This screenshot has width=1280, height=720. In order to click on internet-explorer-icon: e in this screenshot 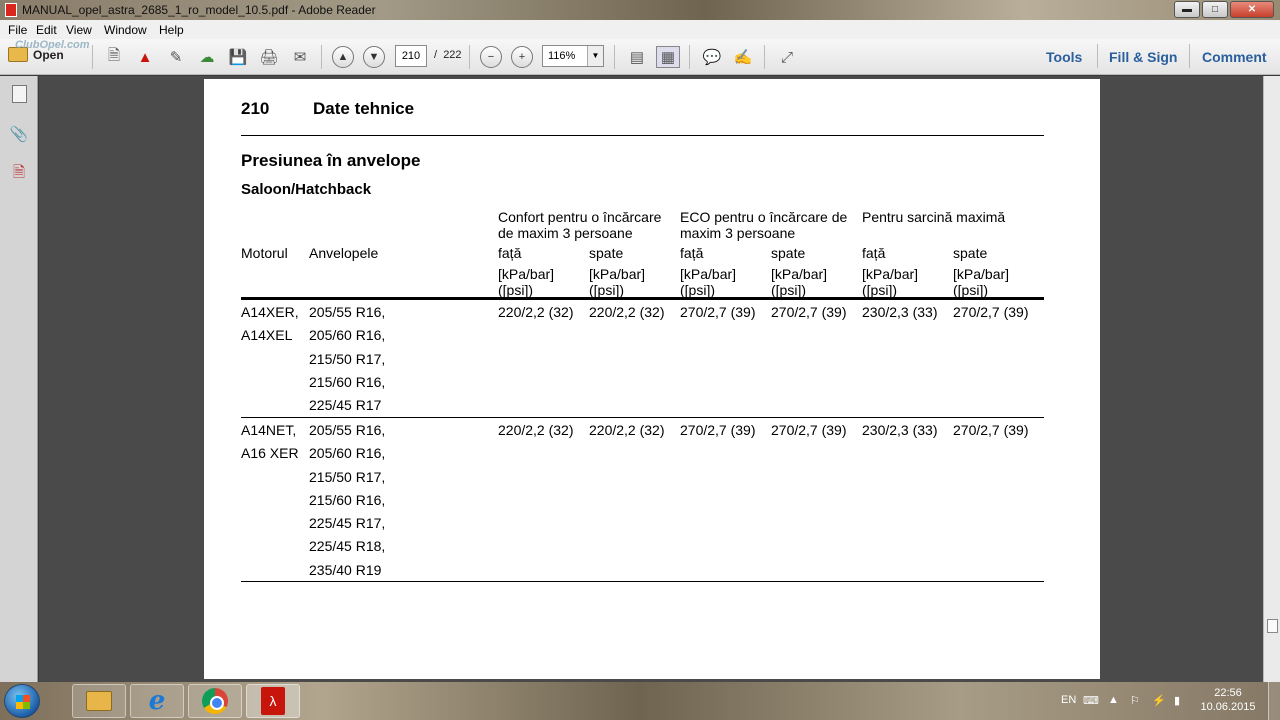, I will do `click(157, 701)`.